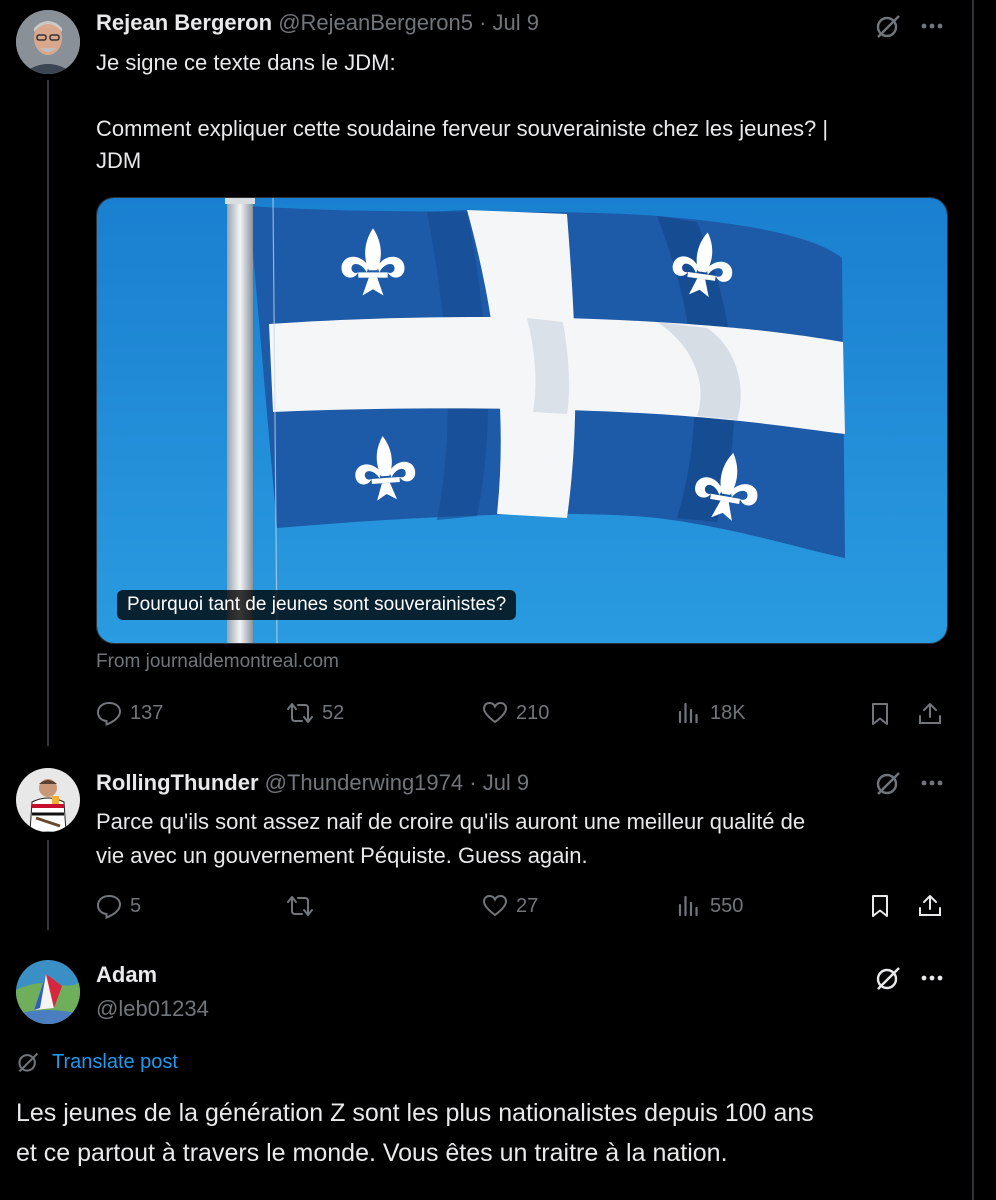  I want to click on views-button: 18K, so click(711, 713).